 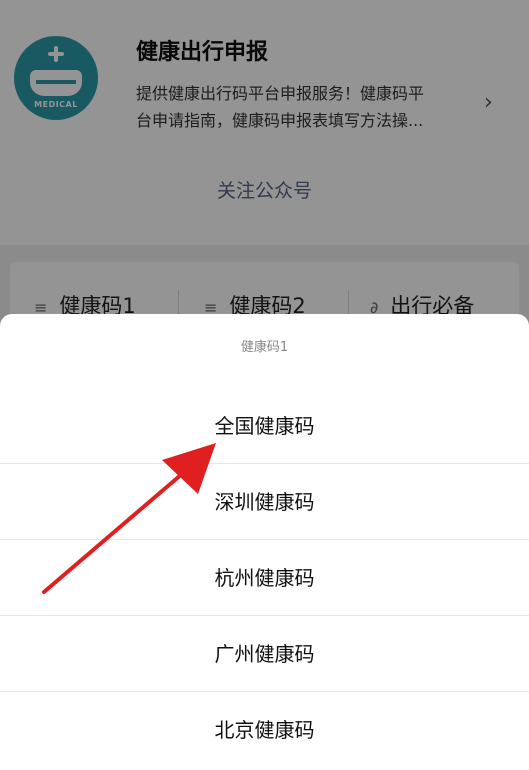 What do you see at coordinates (264, 578) in the screenshot?
I see `option-hangzhou-health-code: 杭州健康码` at bounding box center [264, 578].